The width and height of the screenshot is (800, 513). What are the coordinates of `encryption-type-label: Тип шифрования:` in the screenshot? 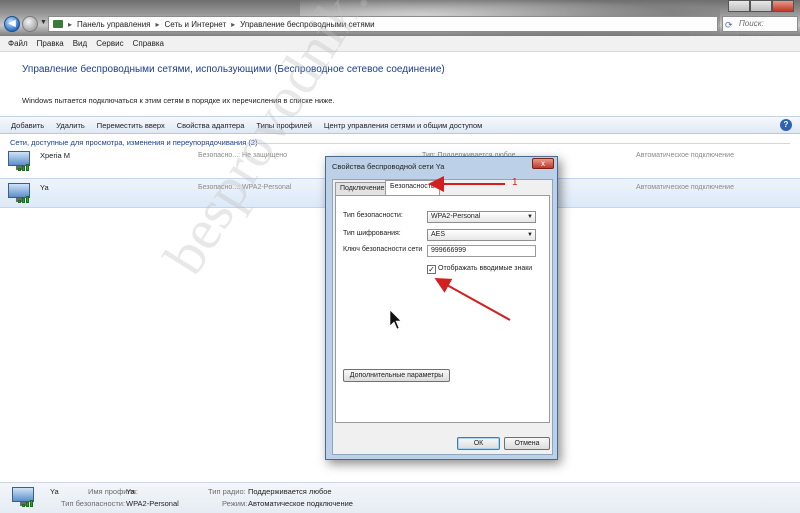 It's located at (372, 233).